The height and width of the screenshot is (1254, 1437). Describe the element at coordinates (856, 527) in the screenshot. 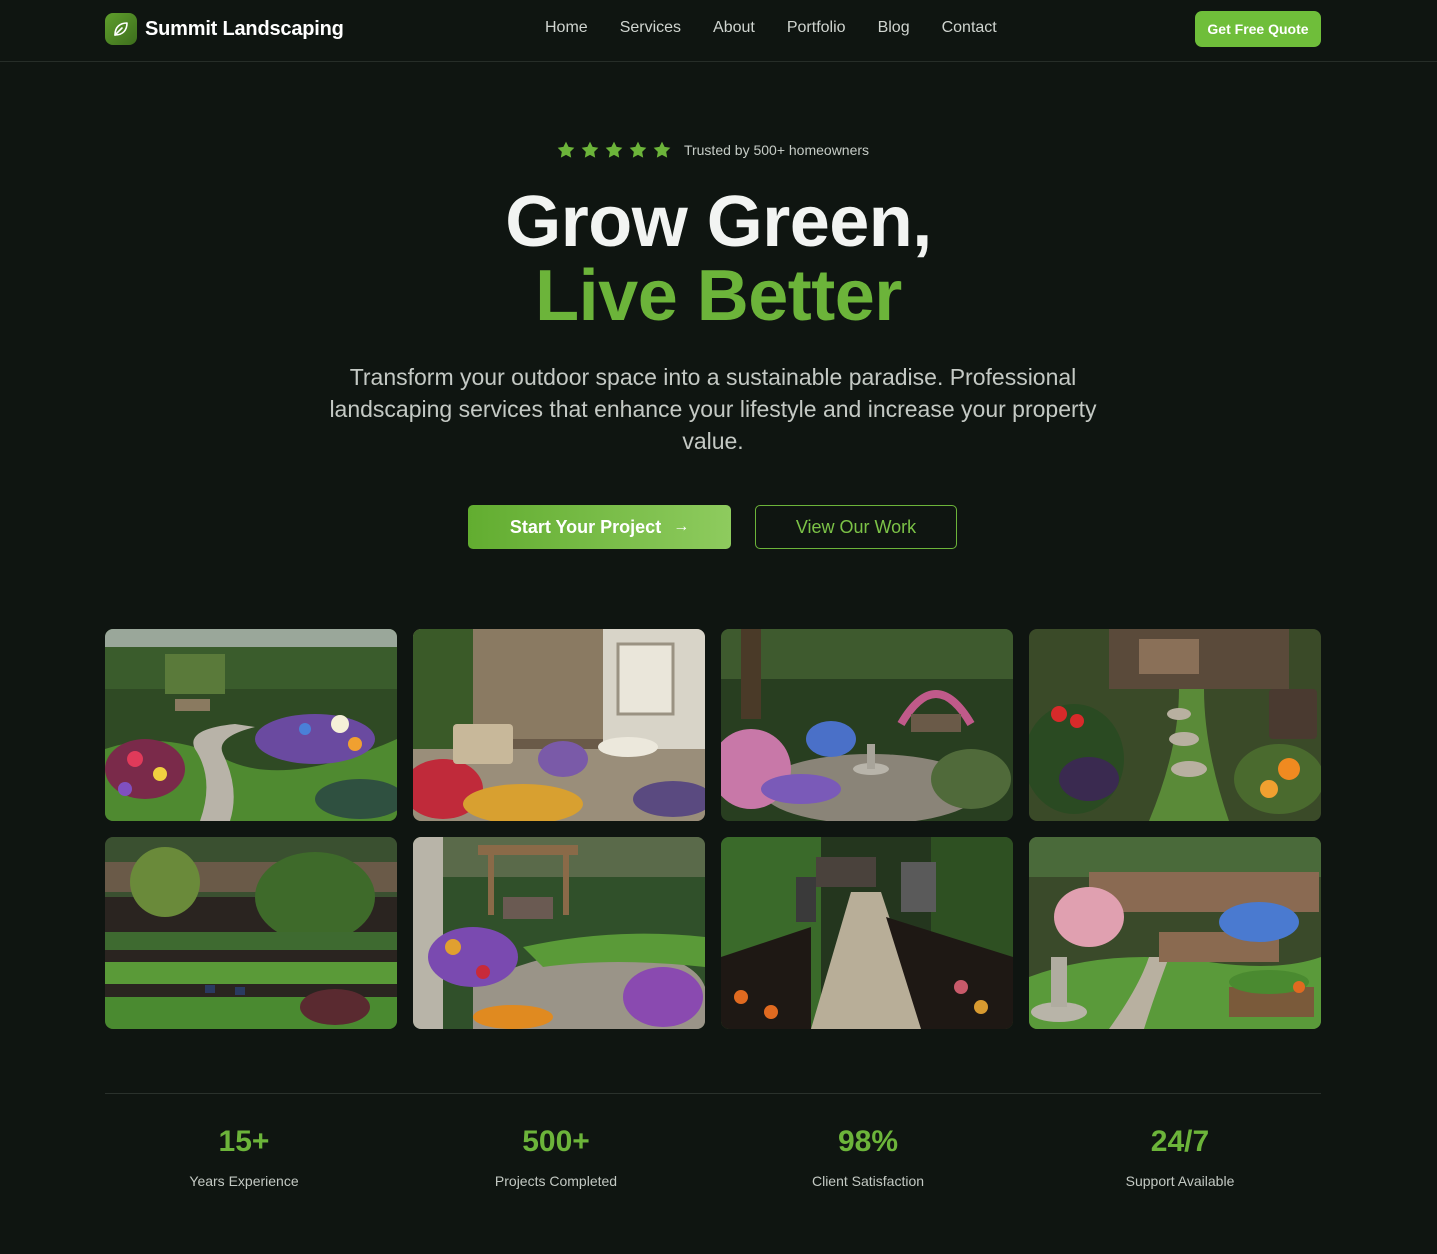

I see `view-work-button: View Our Work` at that location.